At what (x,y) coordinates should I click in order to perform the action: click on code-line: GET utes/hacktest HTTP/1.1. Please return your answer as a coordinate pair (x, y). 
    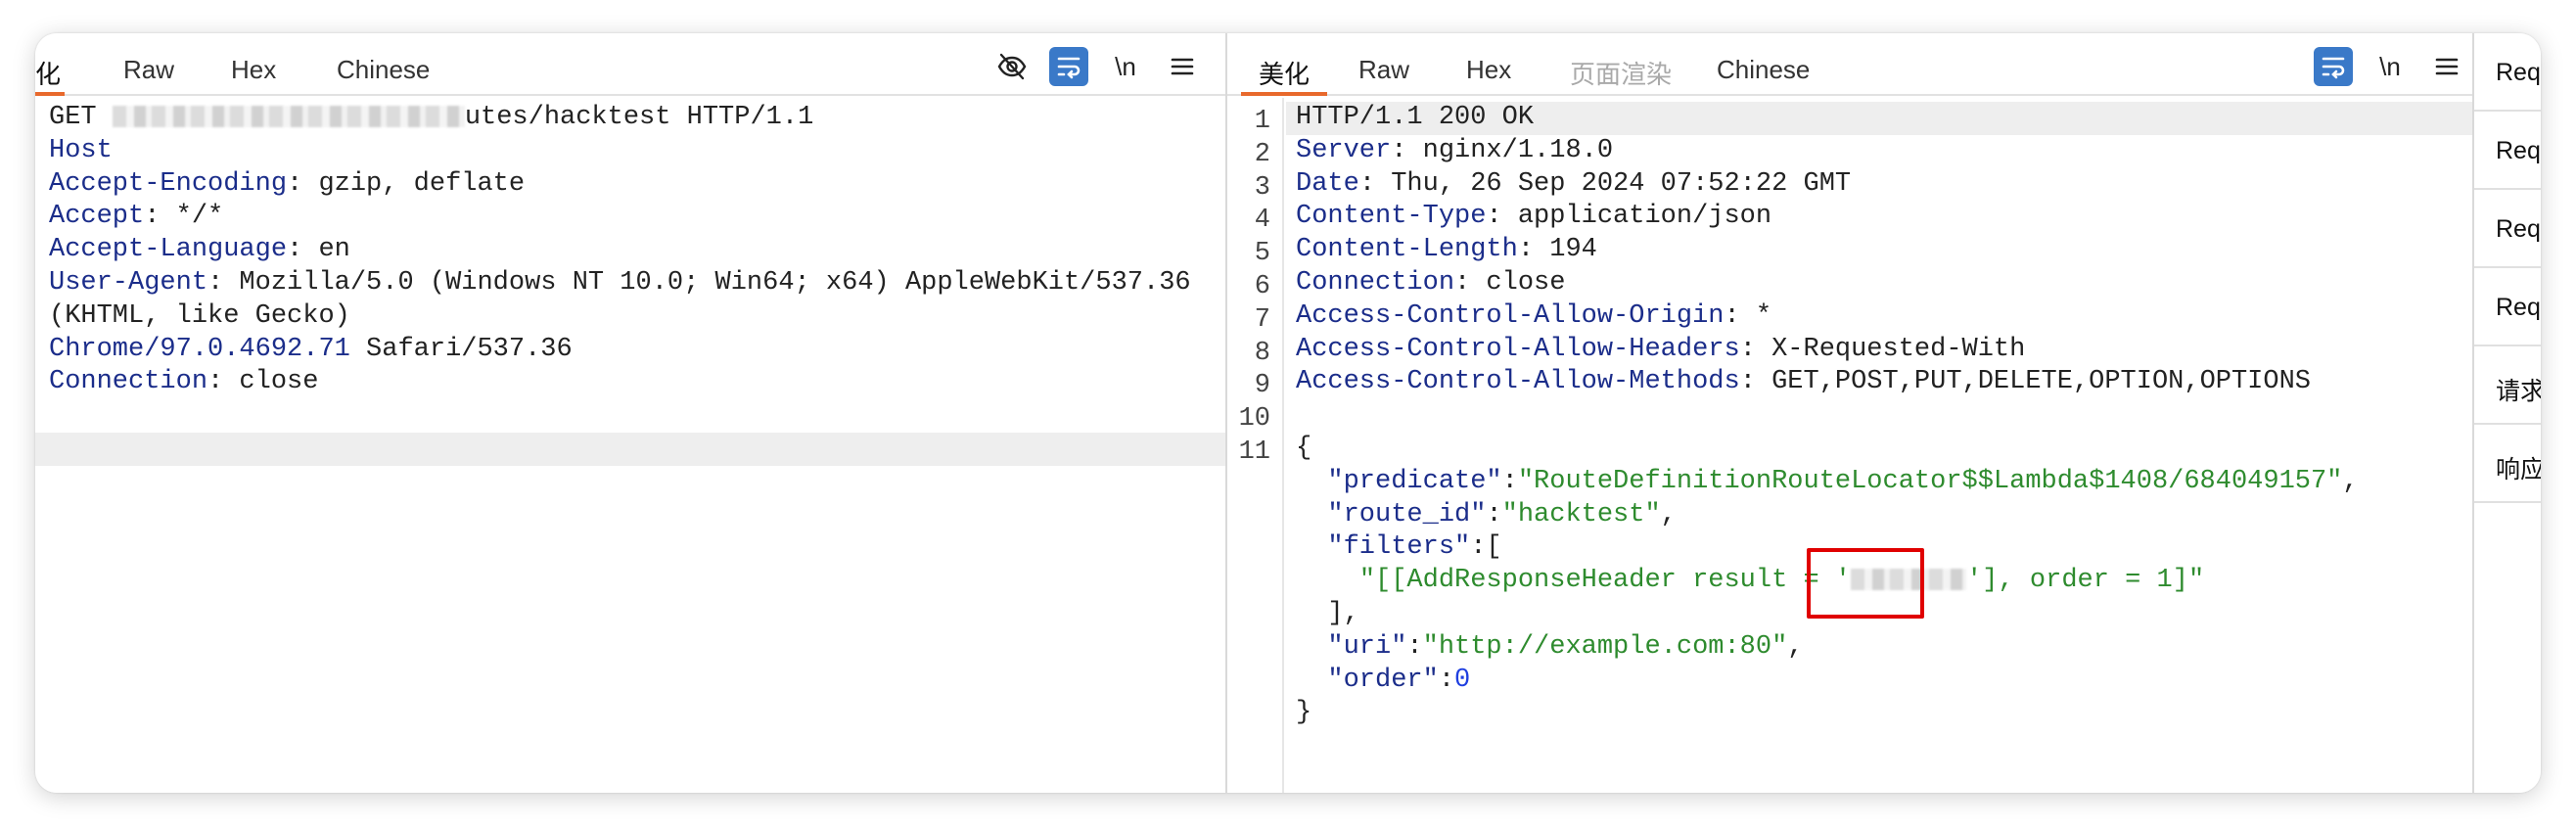
    Looking at the image, I should click on (630, 118).